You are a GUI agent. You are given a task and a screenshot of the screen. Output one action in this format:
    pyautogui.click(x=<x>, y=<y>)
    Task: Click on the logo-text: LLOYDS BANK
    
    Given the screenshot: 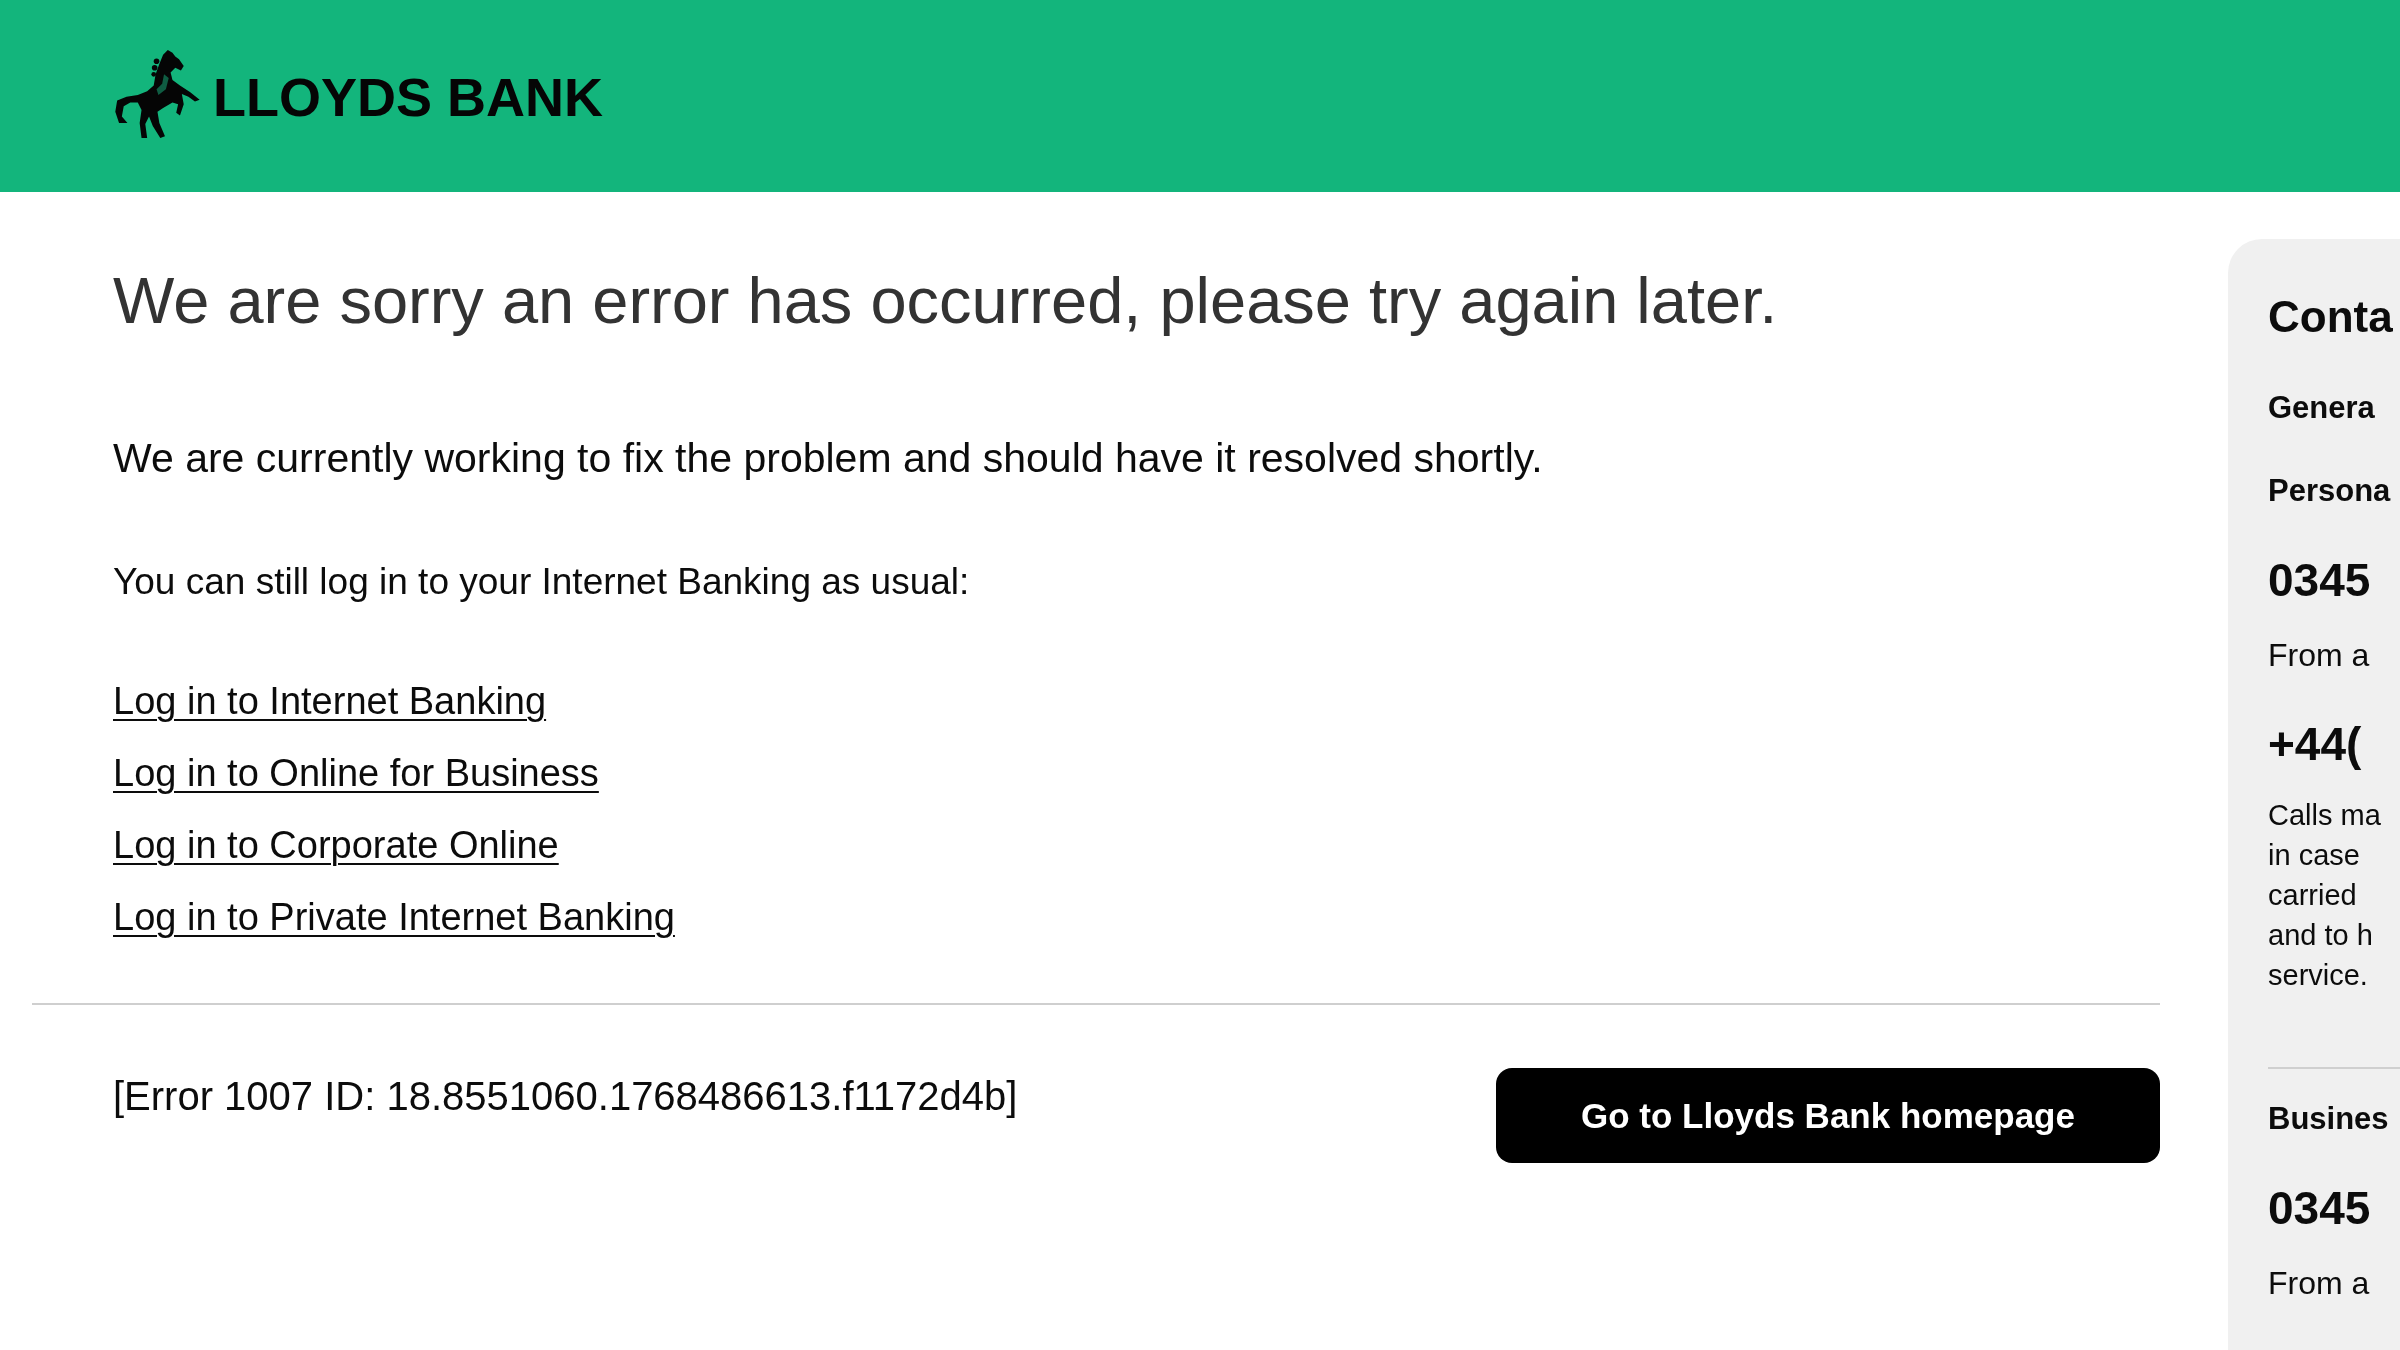 What is the action you would take?
    pyautogui.click(x=408, y=97)
    